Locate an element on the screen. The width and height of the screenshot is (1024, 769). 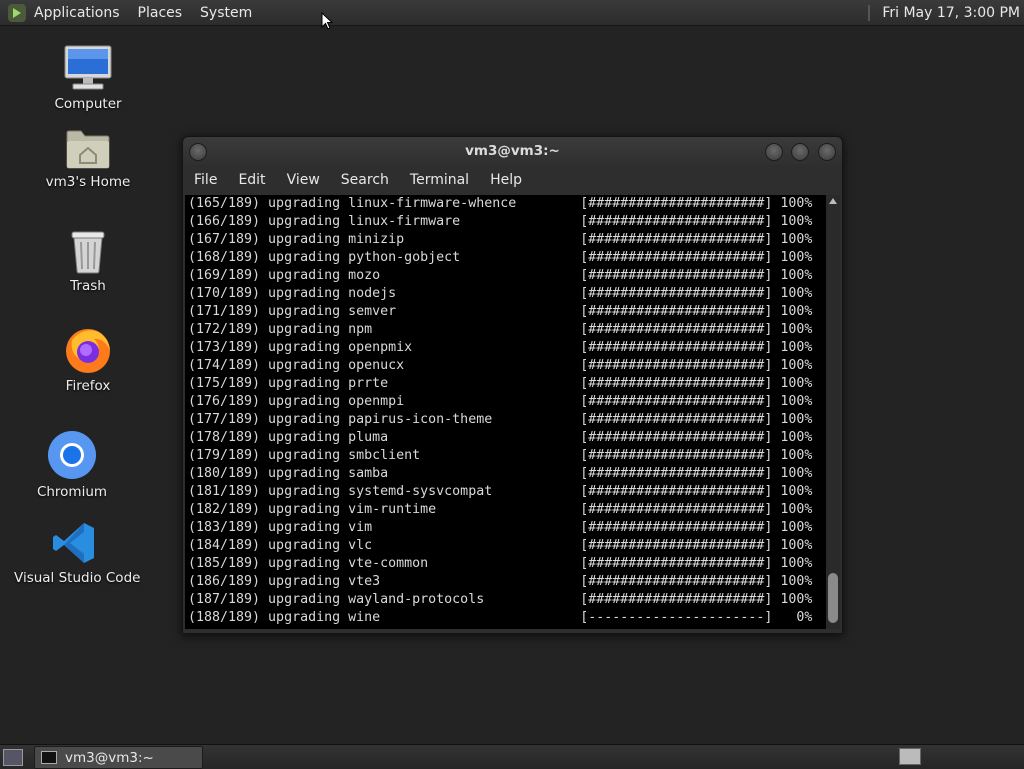
terminal-menubar: File Edit View Search Terminal Help is located at coordinates (512, 180).